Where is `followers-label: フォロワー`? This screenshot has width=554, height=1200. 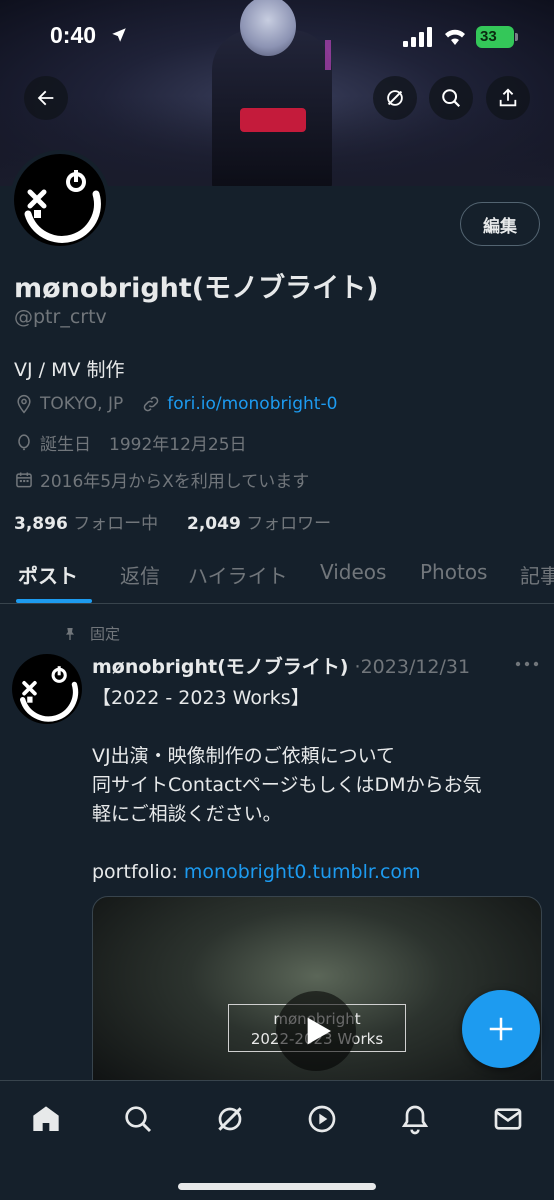
followers-label: フォロワー is located at coordinates (289, 524).